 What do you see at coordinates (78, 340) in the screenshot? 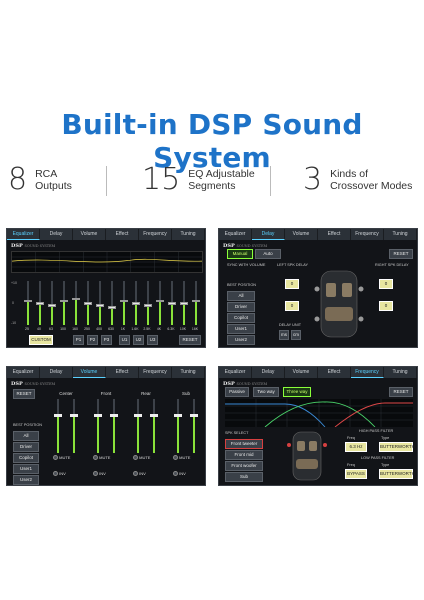
I see `preset-p1-button: P1` at bounding box center [78, 340].